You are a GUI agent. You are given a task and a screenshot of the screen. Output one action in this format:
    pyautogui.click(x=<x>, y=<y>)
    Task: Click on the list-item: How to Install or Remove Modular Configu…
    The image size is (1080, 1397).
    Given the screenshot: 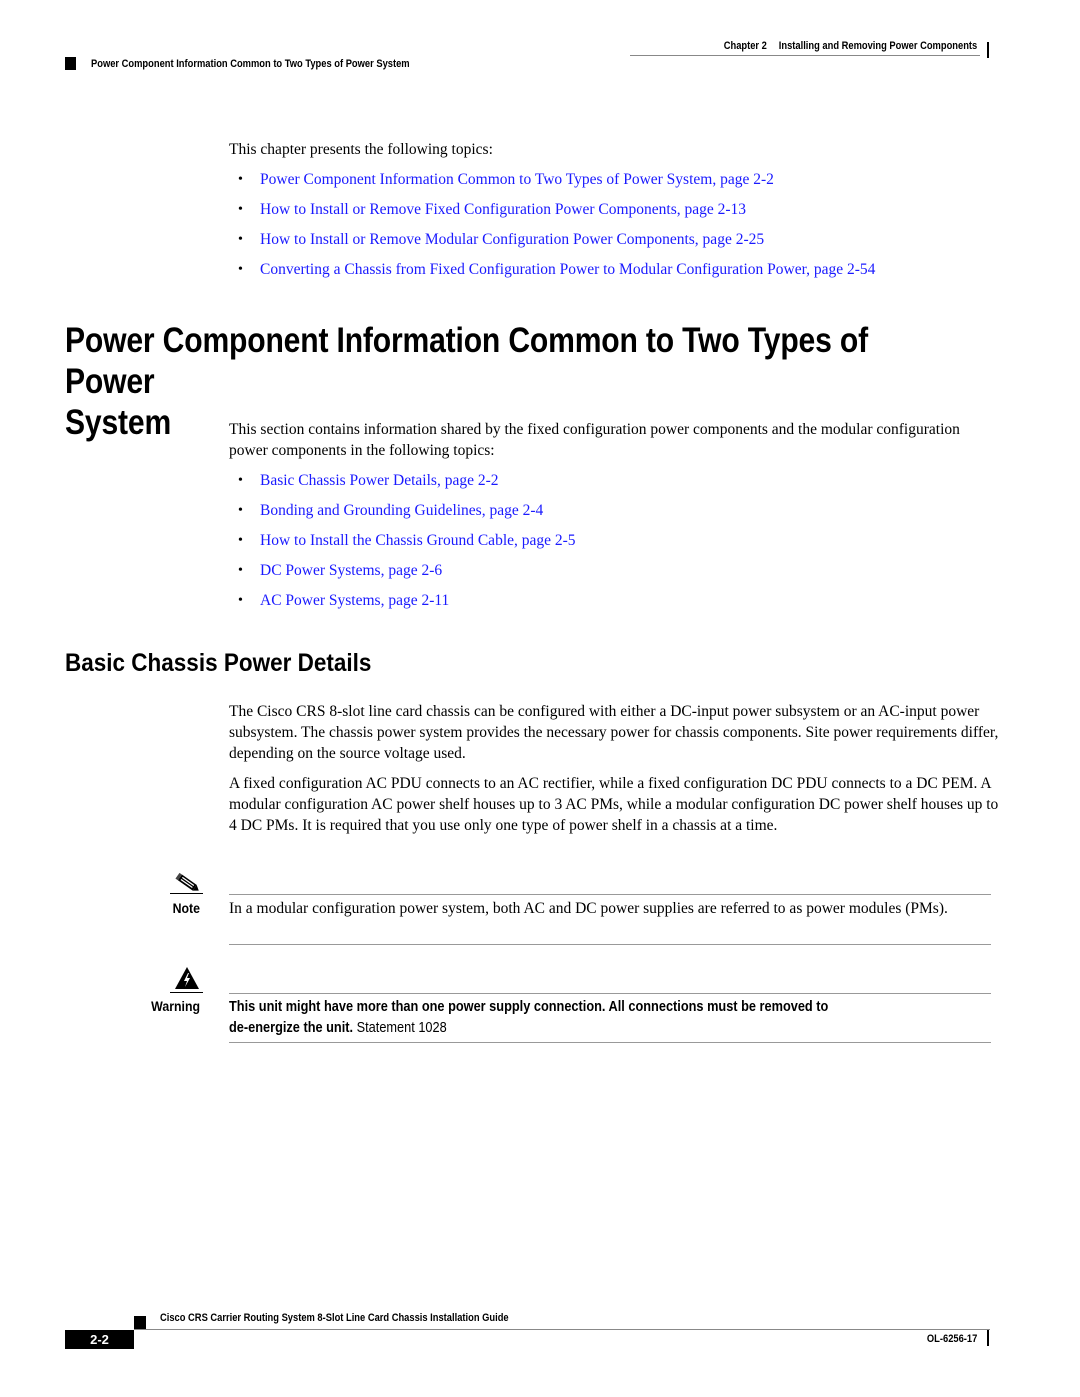 What is the action you would take?
    pyautogui.click(x=552, y=244)
    